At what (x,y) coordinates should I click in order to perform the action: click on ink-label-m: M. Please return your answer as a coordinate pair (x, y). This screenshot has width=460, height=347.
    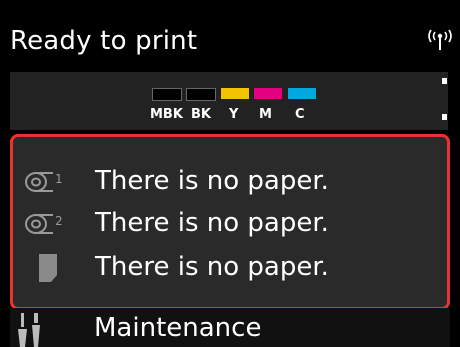
    Looking at the image, I should click on (265, 114).